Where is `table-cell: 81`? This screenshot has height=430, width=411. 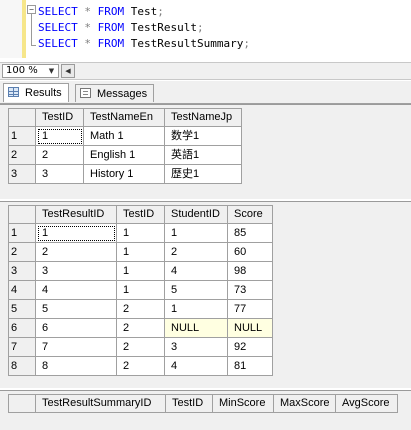 table-cell: 81 is located at coordinates (250, 366).